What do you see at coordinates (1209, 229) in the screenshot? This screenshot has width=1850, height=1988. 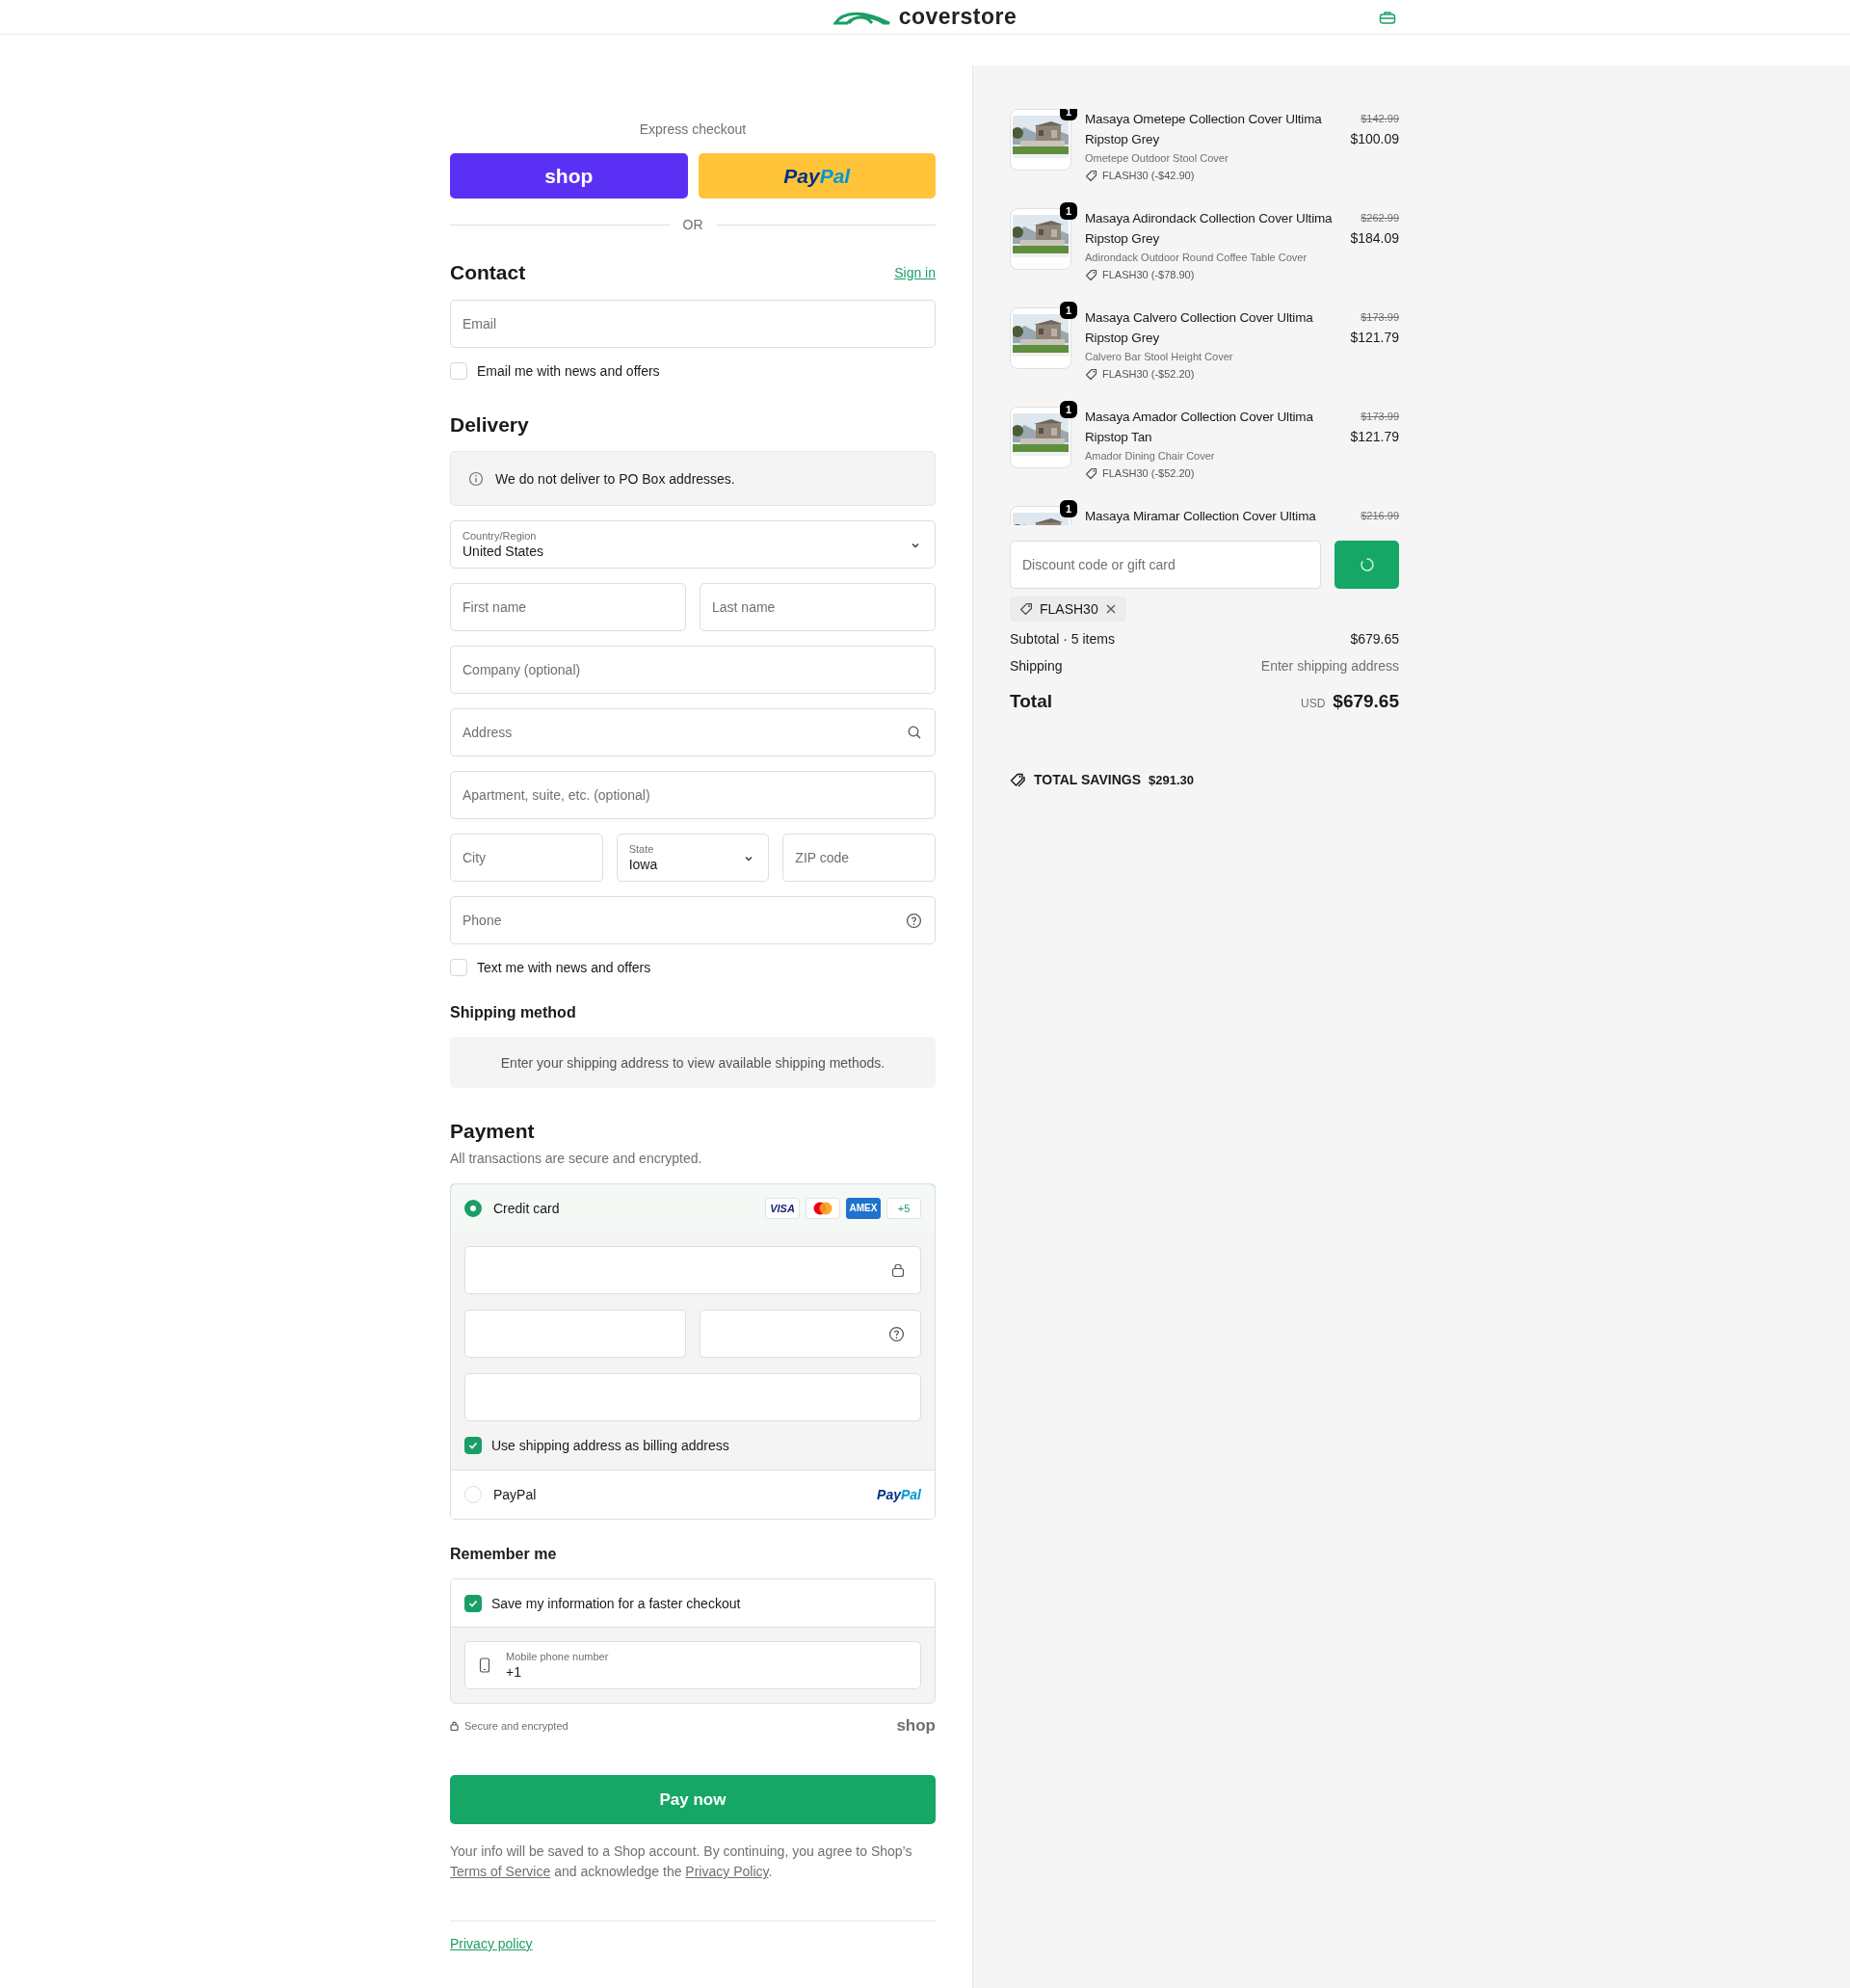 I see `product-name: Masaya Adirondack Collection Cover Ultima Ripstop Grey` at bounding box center [1209, 229].